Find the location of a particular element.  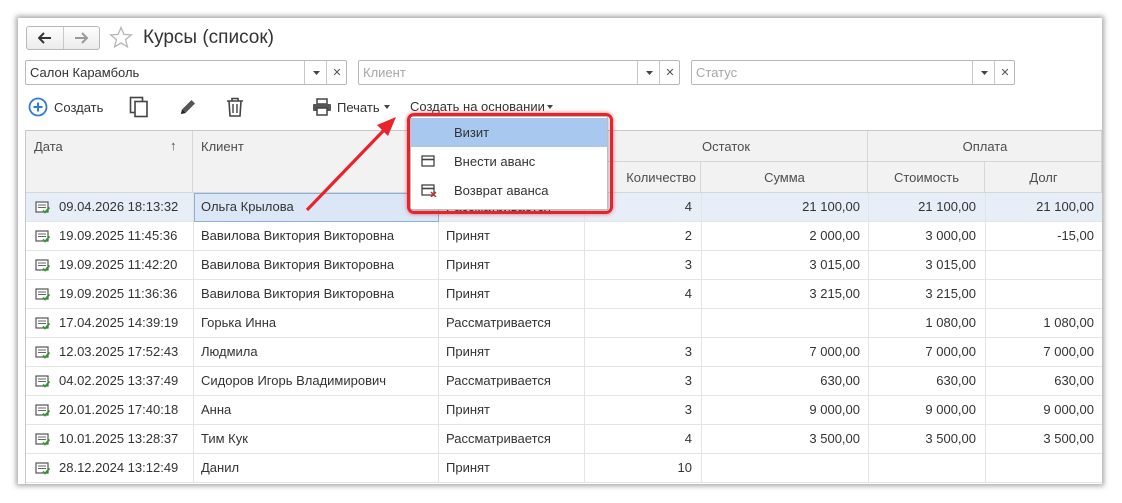

menu-item-deposit-advance: Внести аванс is located at coordinates (509, 161).